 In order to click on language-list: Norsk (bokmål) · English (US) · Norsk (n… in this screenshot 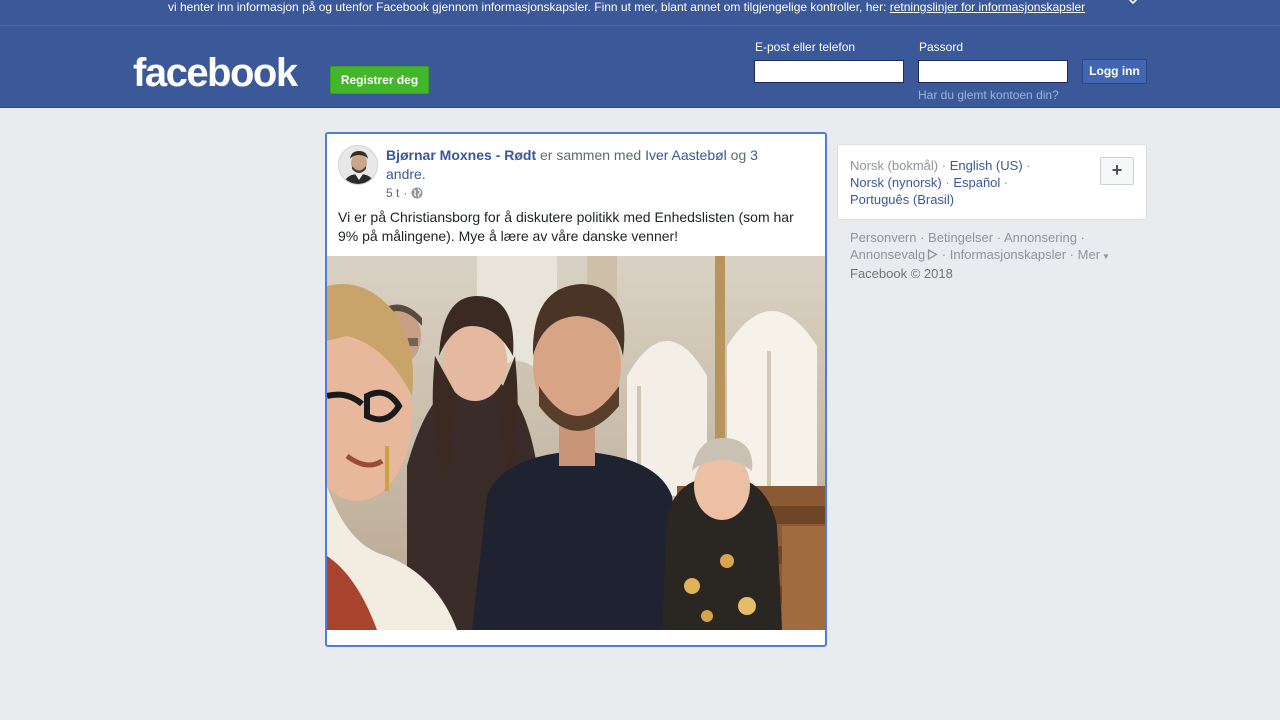, I will do `click(940, 182)`.